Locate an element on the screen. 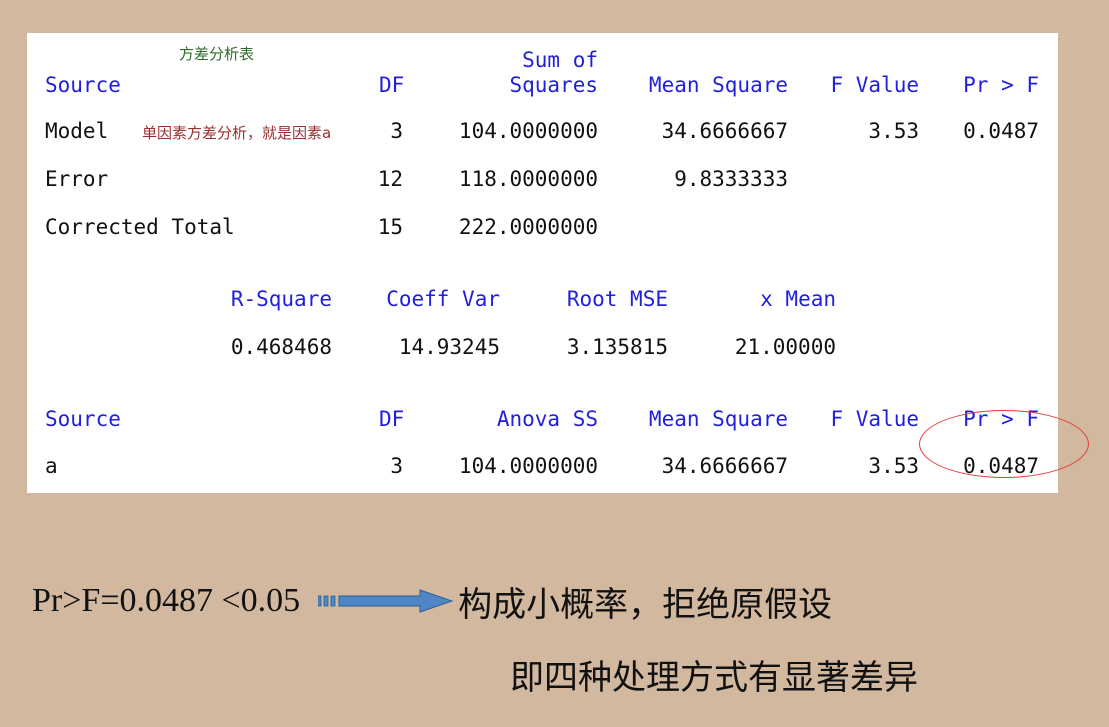 This screenshot has width=1109, height=727. header-mean-square: Mean Square is located at coordinates (718, 85).